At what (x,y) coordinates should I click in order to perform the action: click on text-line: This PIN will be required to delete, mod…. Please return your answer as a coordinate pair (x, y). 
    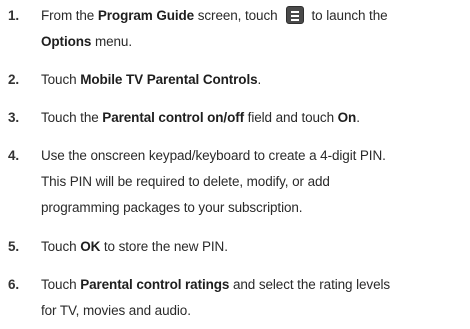
    Looking at the image, I should click on (185, 181).